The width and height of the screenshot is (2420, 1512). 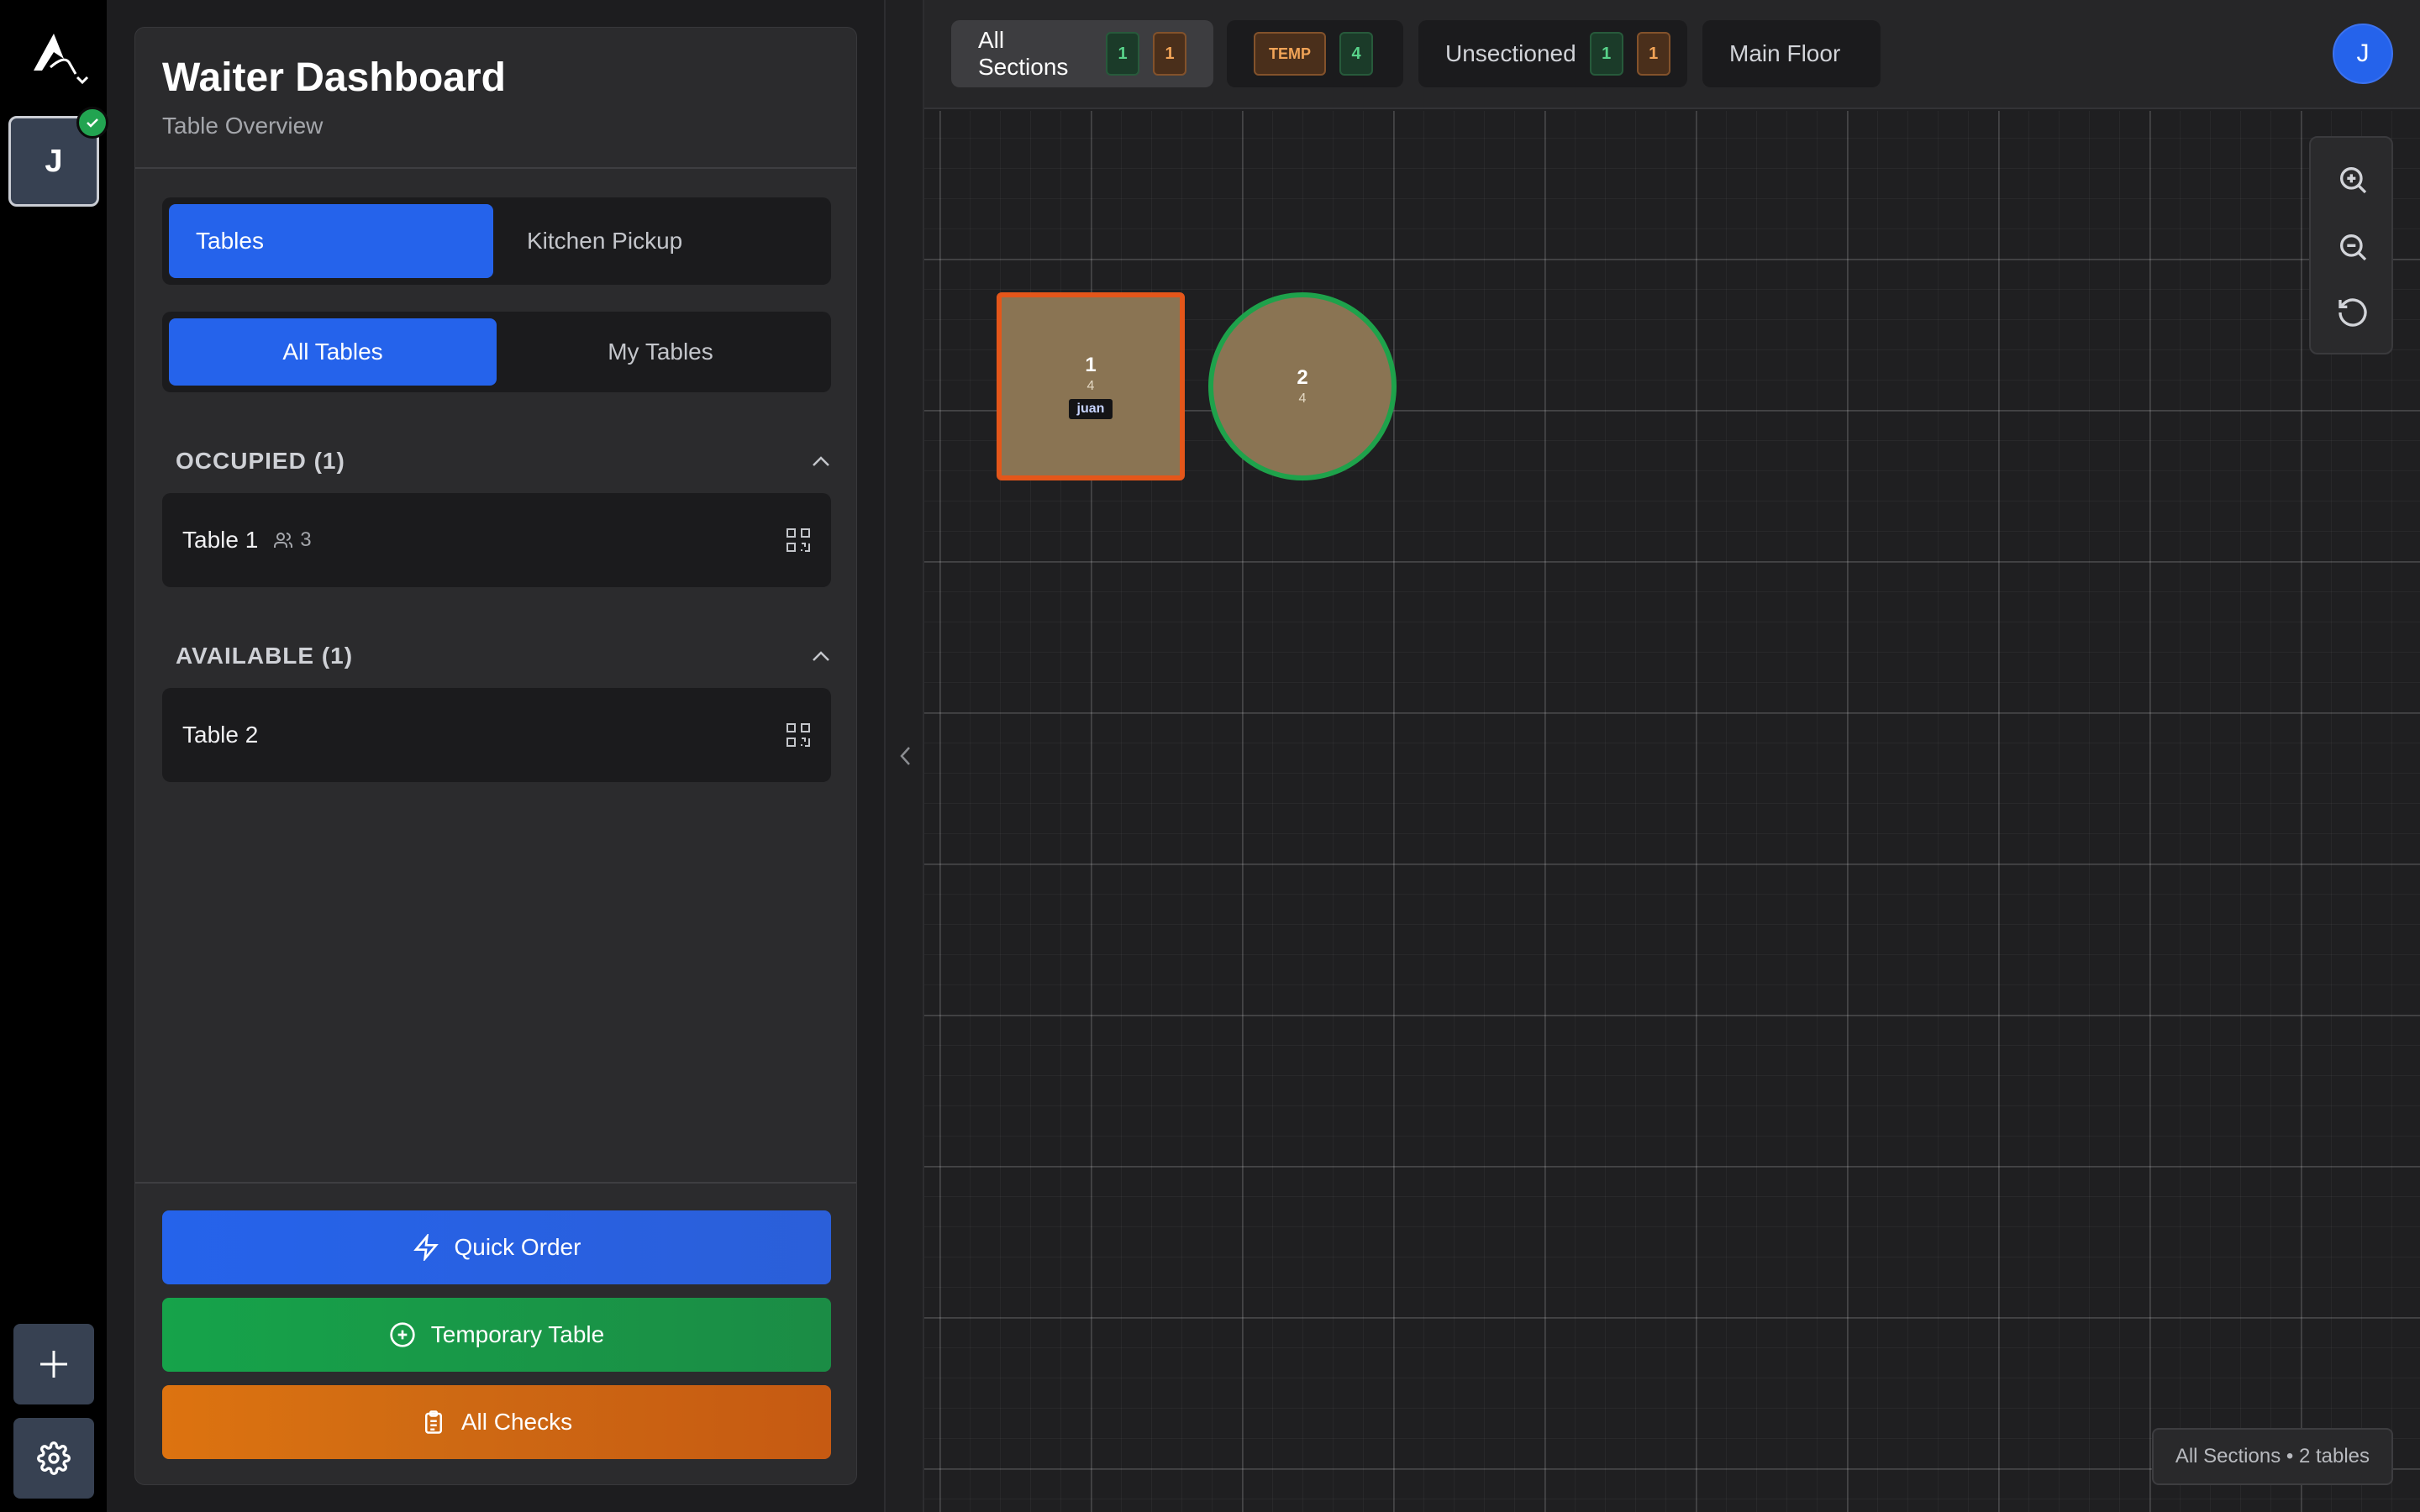 I want to click on table-number: 2, so click(x=1302, y=377).